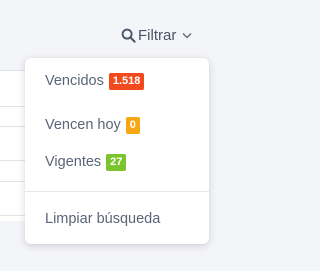 The width and height of the screenshot is (320, 271). Describe the element at coordinates (117, 191) in the screenshot. I see `menu-divider` at that location.